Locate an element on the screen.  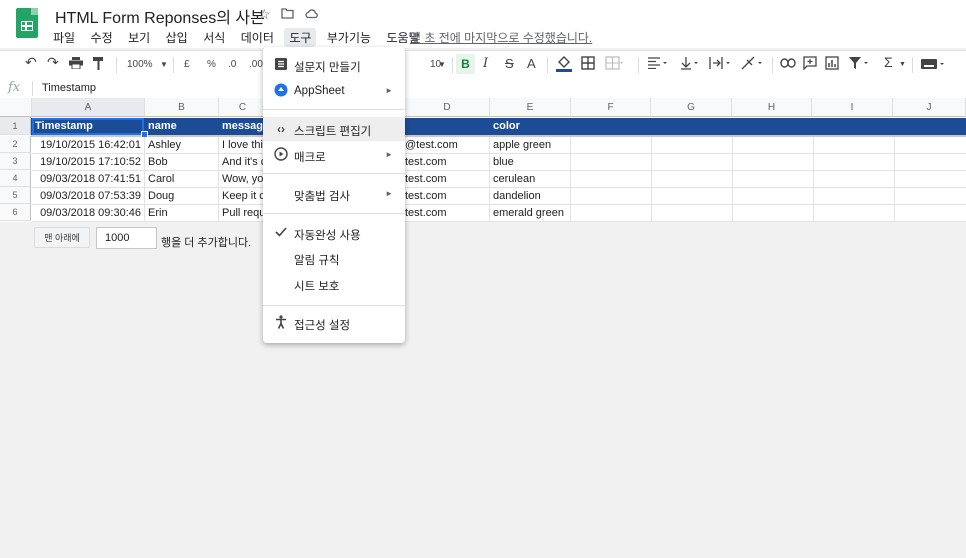
formula-input: Timestamp is located at coordinates (69, 88).